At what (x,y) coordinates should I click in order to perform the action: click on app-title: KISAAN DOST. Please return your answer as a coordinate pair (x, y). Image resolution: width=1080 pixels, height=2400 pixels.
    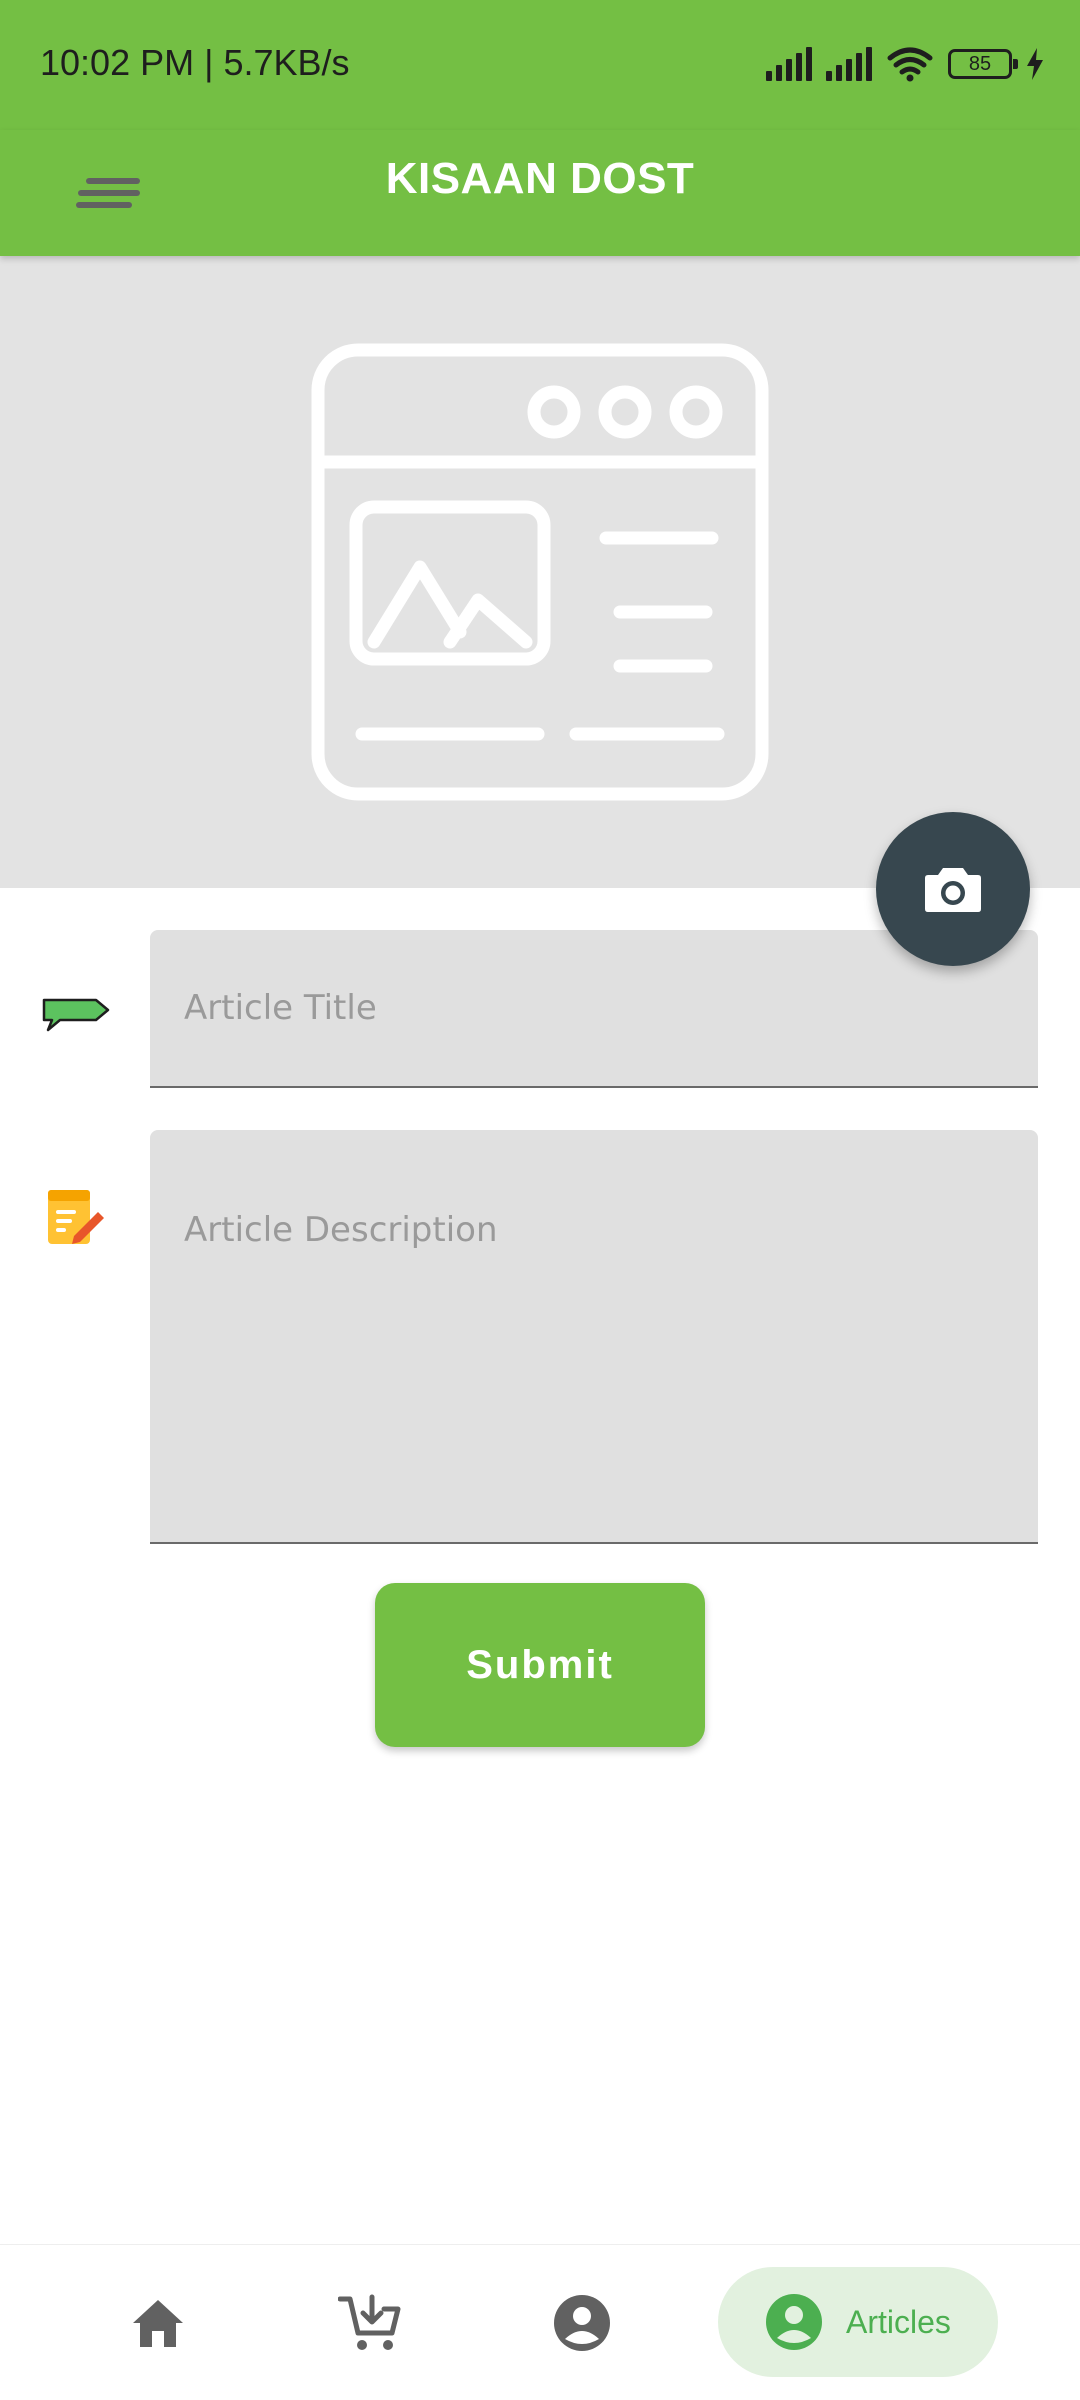
    Looking at the image, I should click on (540, 178).